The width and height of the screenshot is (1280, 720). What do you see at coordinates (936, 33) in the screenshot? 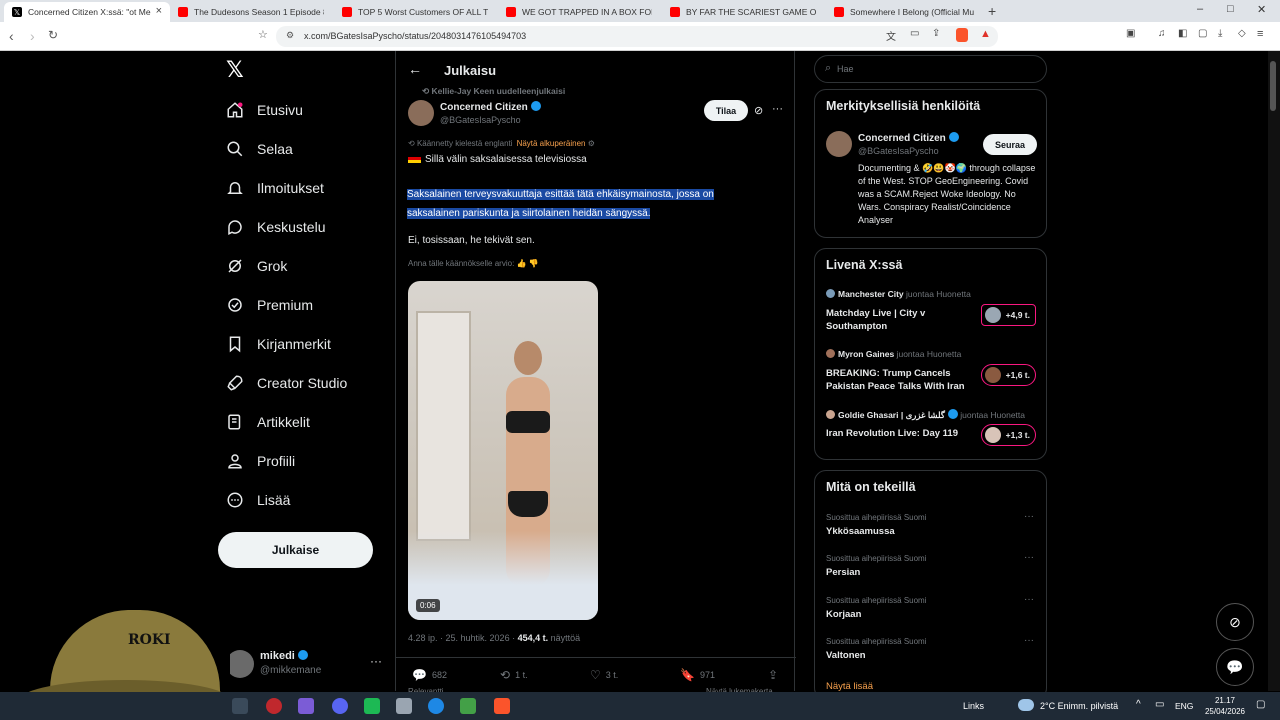
I see `share-icon: ⇪` at bounding box center [936, 33].